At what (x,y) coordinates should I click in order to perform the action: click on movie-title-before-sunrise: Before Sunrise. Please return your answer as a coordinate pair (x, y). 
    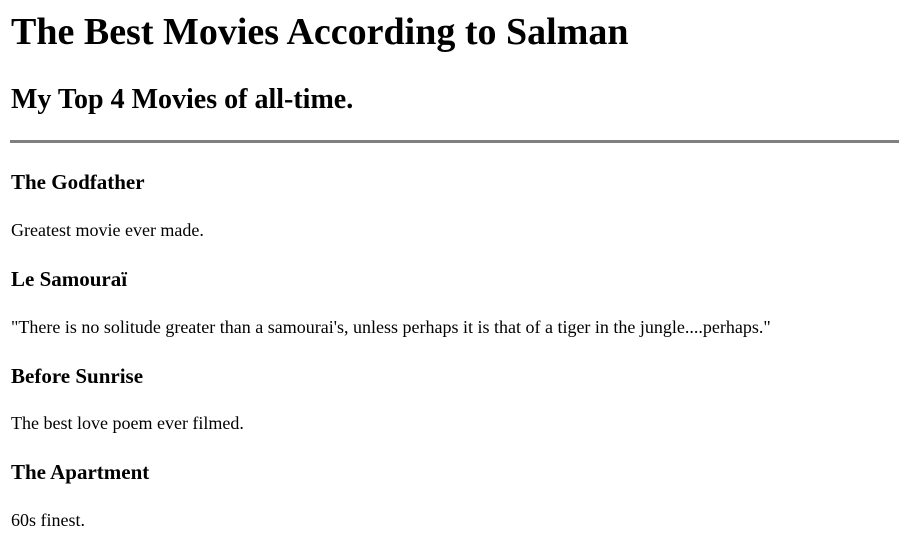
    Looking at the image, I should click on (77, 376).